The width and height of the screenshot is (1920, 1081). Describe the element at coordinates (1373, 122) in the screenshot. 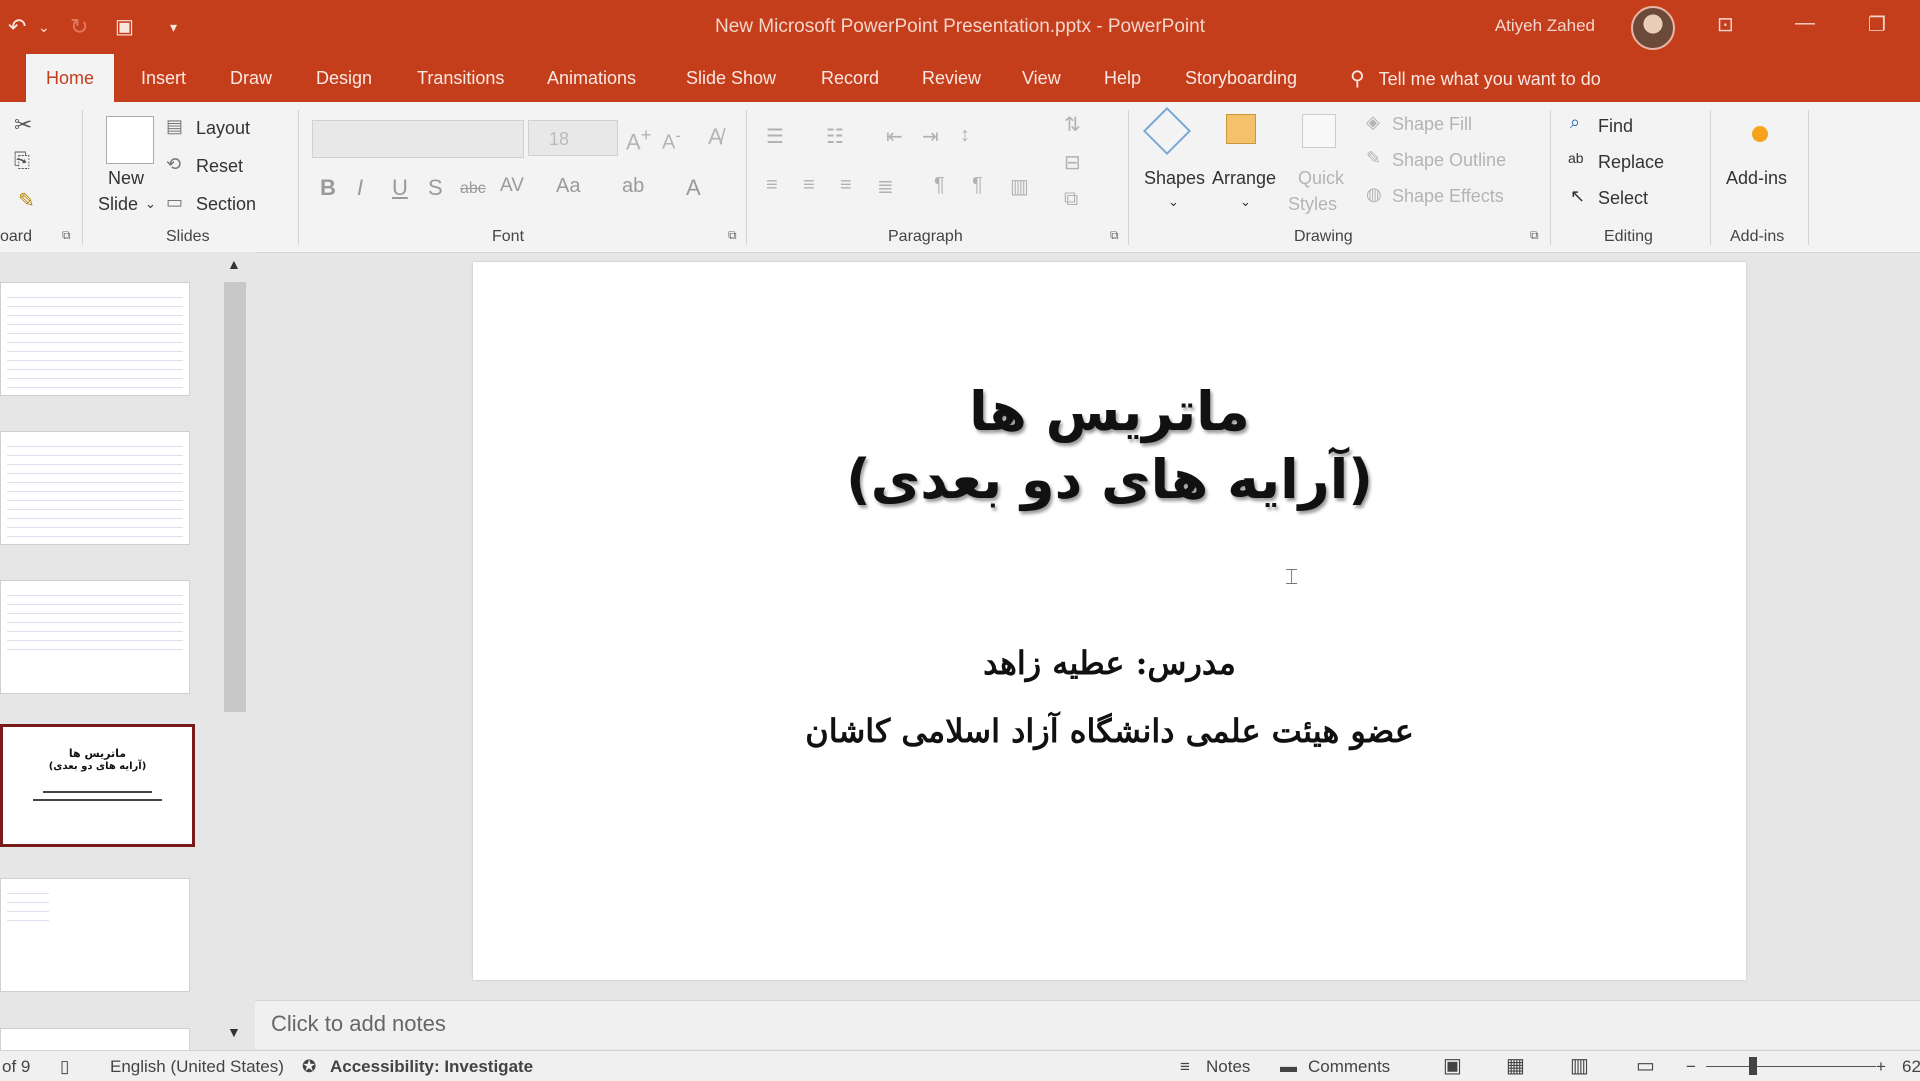

I see `shape-fill-icon: ◈` at that location.